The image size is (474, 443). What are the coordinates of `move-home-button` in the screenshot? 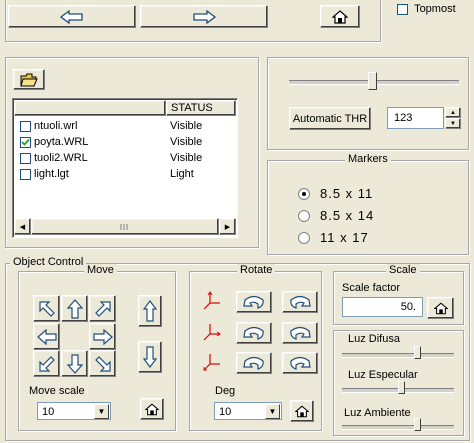 It's located at (152, 409).